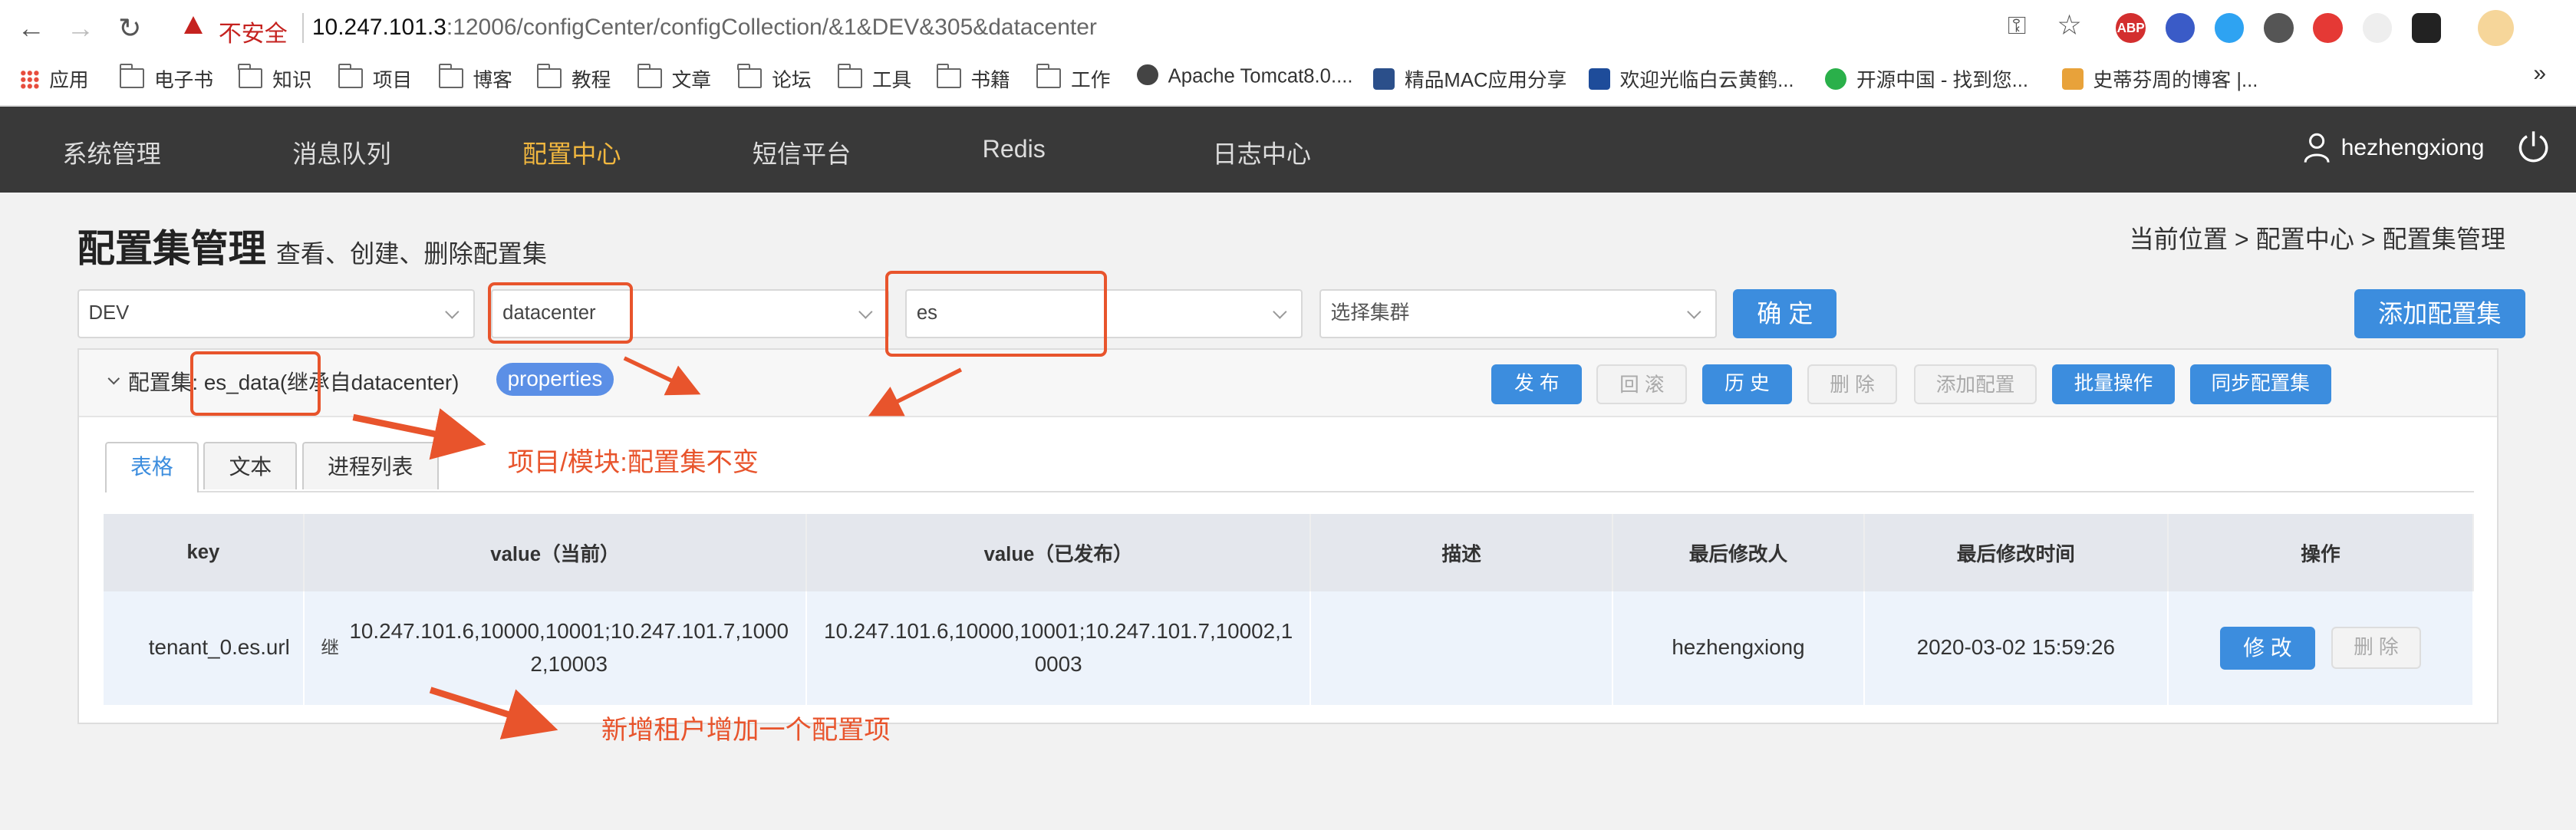 The height and width of the screenshot is (830, 2576). What do you see at coordinates (633, 462) in the screenshot?
I see `annotation-note-1: 项目/模块:配置集不变` at bounding box center [633, 462].